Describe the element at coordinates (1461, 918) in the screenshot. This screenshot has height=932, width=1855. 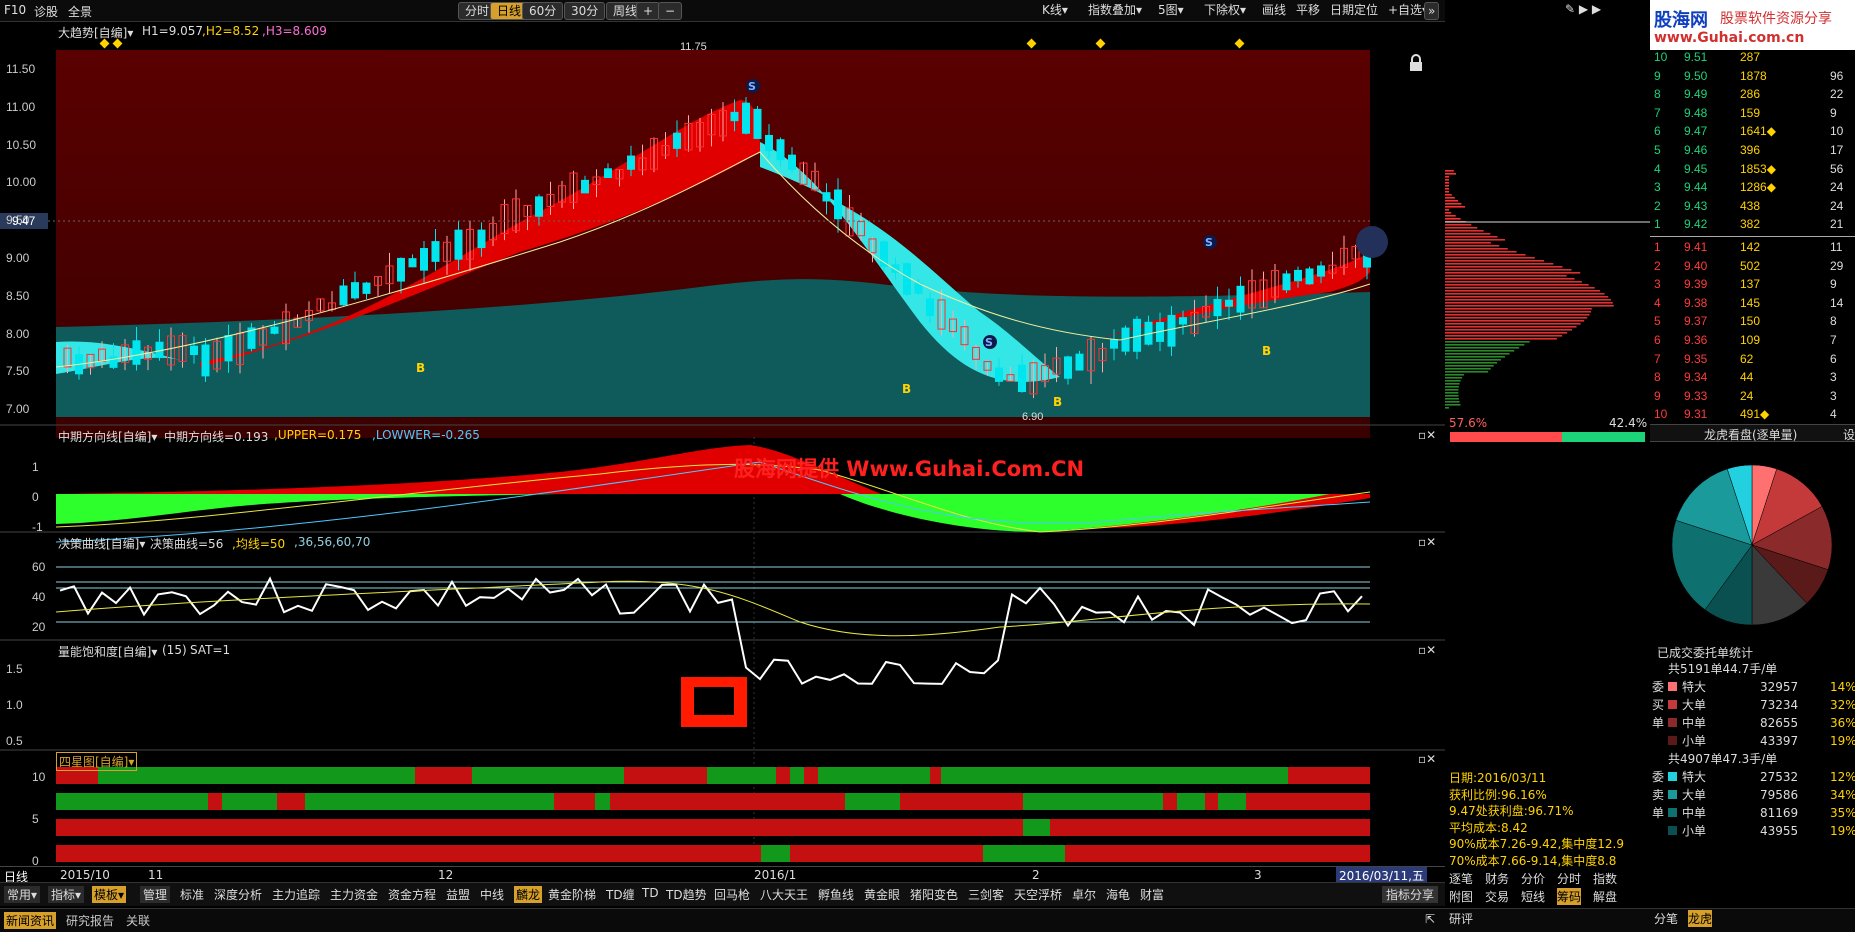
I see `chip-tab: 研评` at that location.